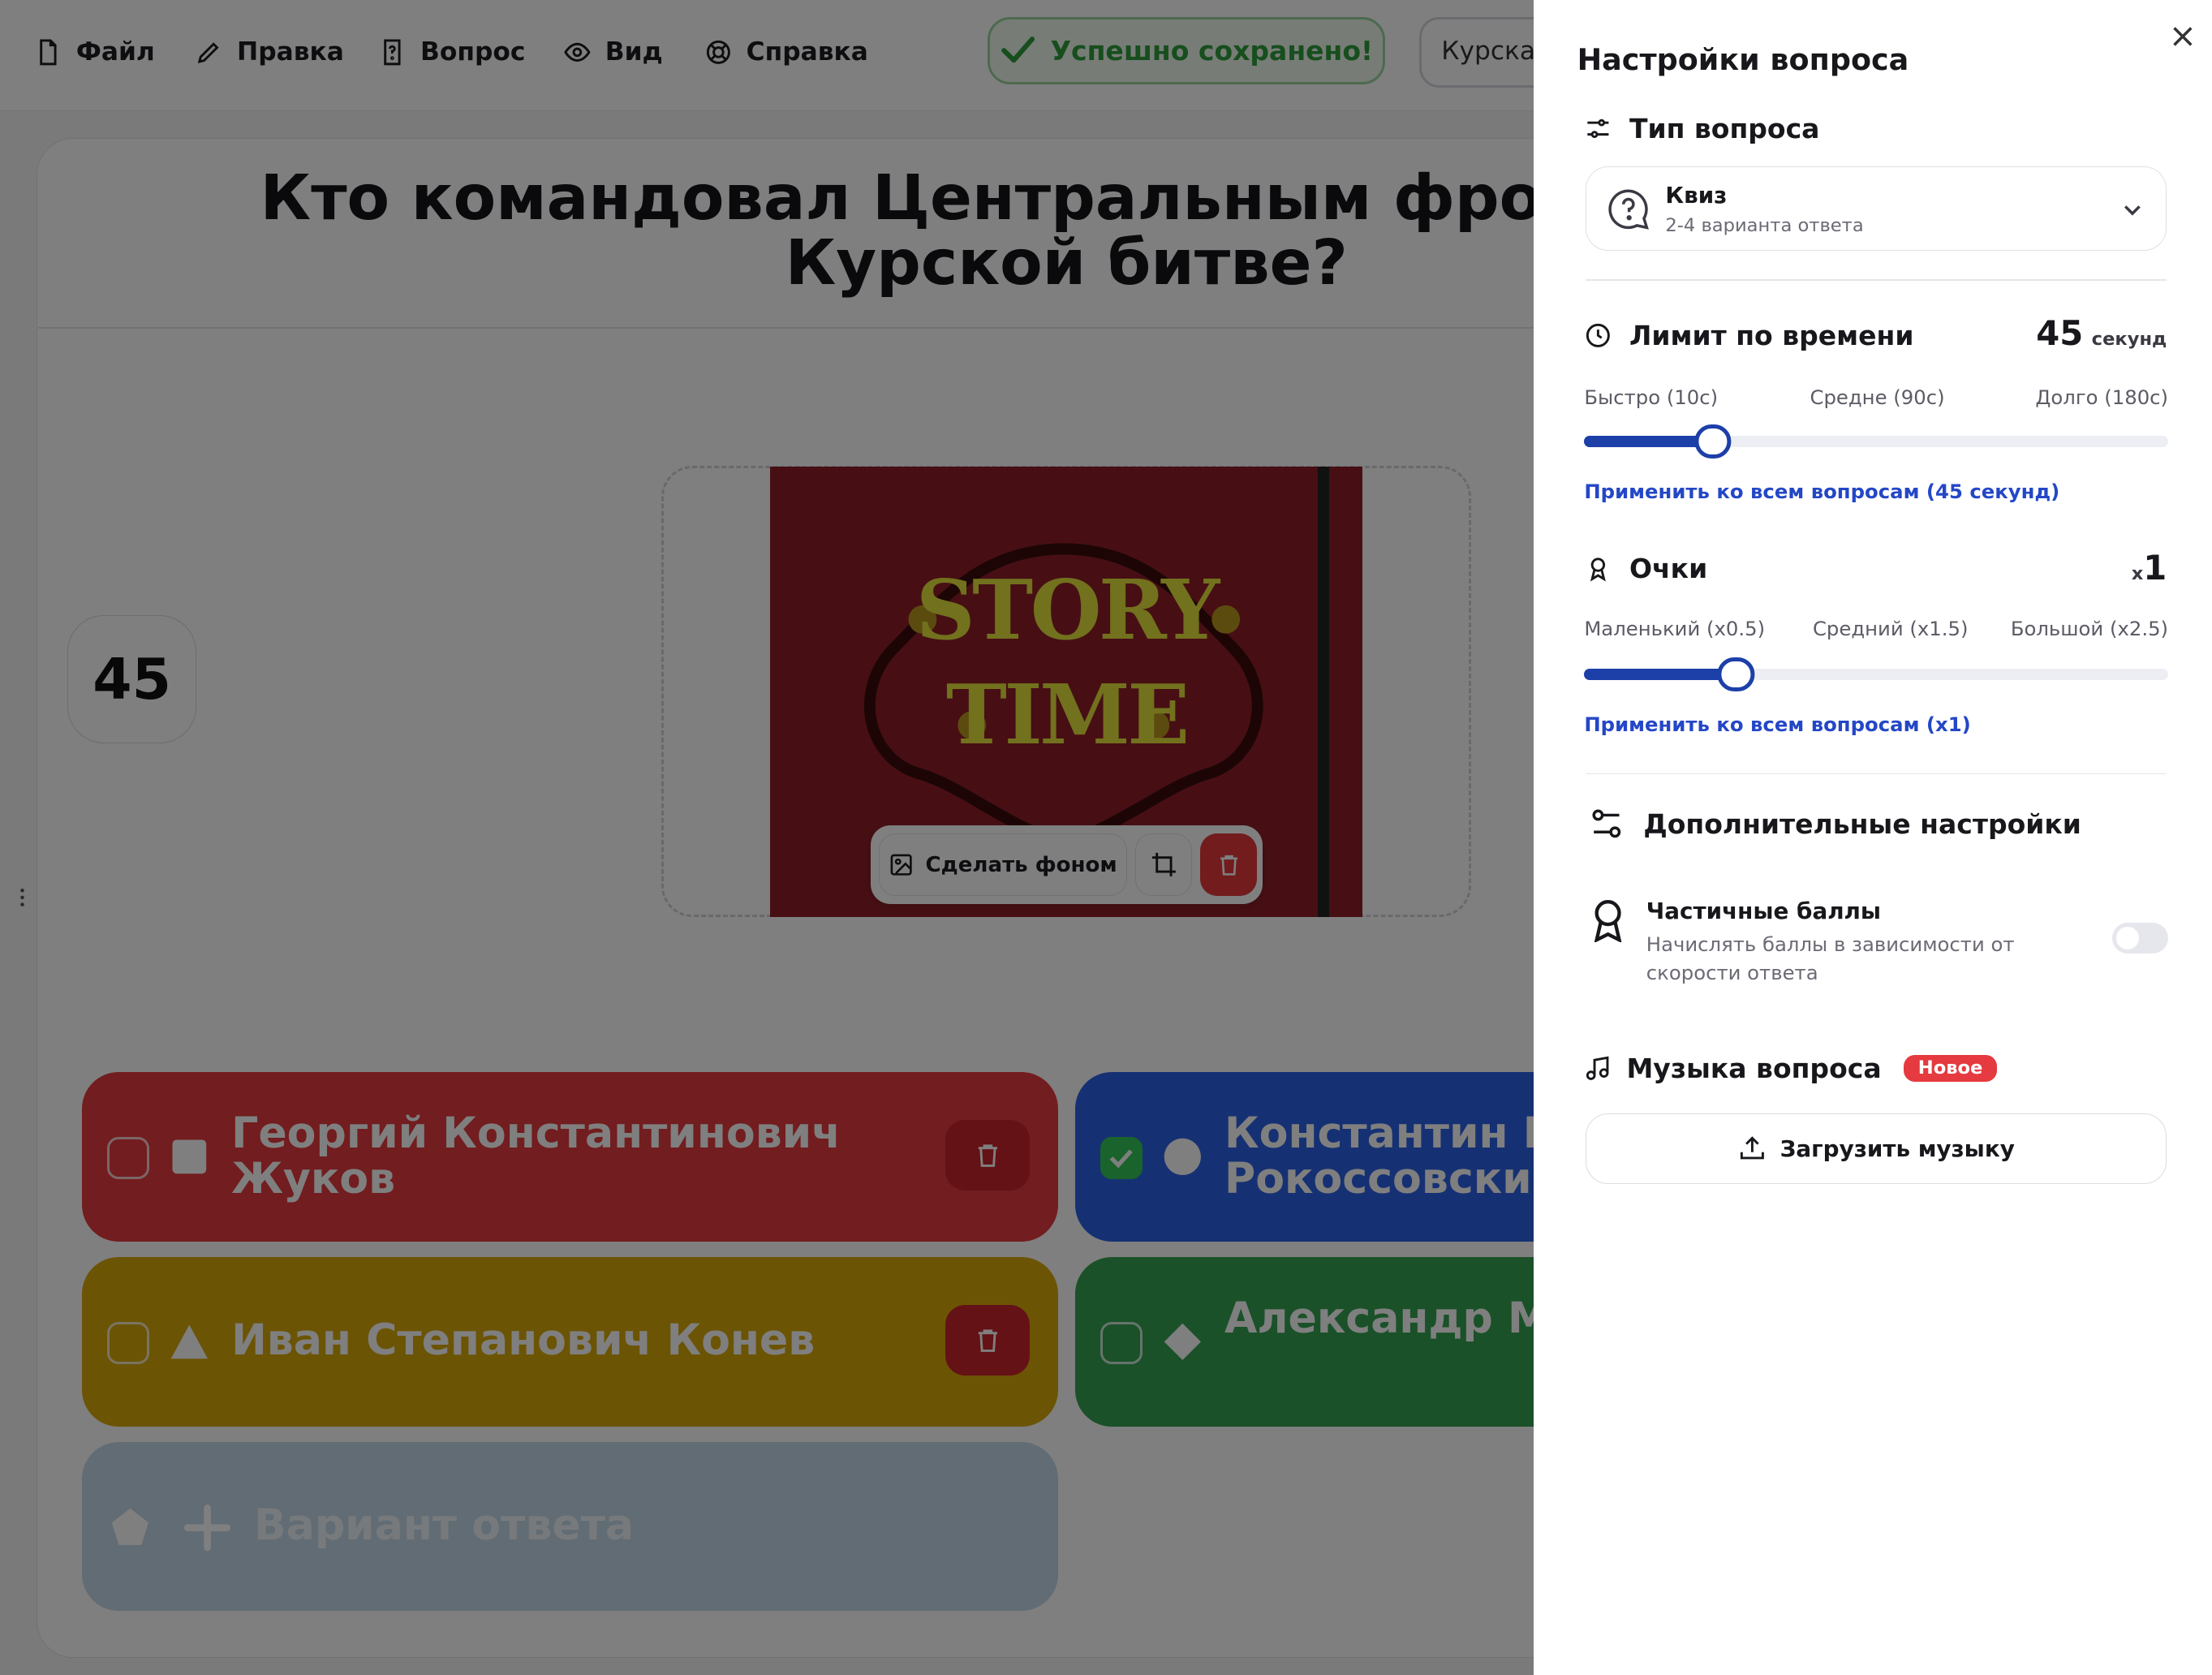  I want to click on tick-label: Средний (x1.5), so click(1891, 628).